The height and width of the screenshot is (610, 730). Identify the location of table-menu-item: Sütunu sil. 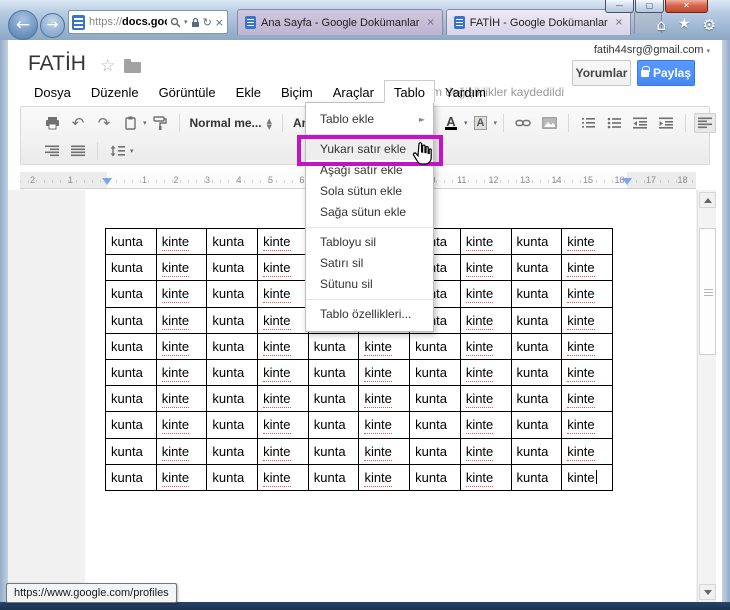
(369, 284).